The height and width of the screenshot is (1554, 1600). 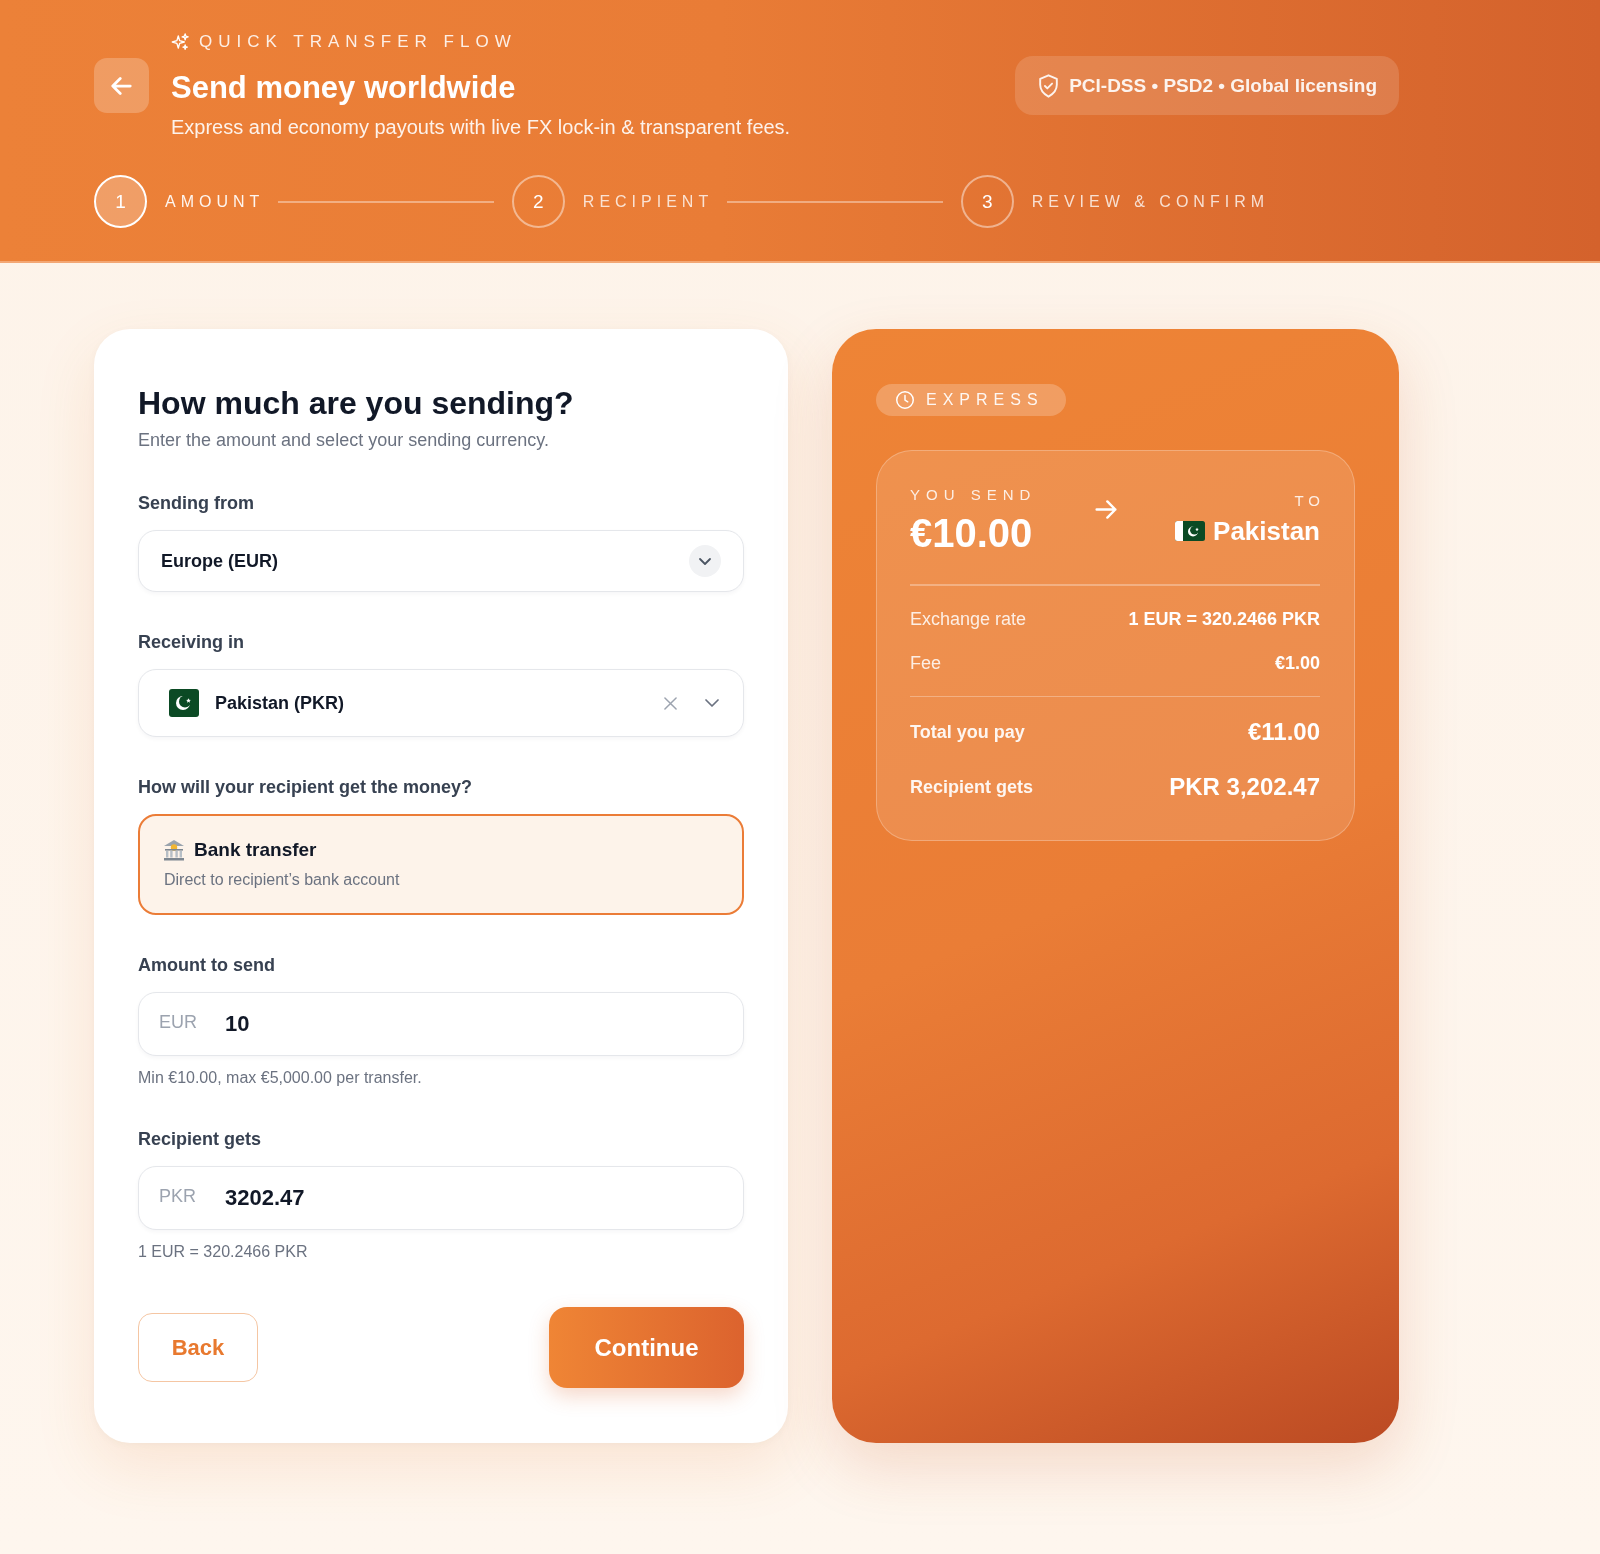 What do you see at coordinates (1105, 509) in the screenshot?
I see `arrow-right-icon` at bounding box center [1105, 509].